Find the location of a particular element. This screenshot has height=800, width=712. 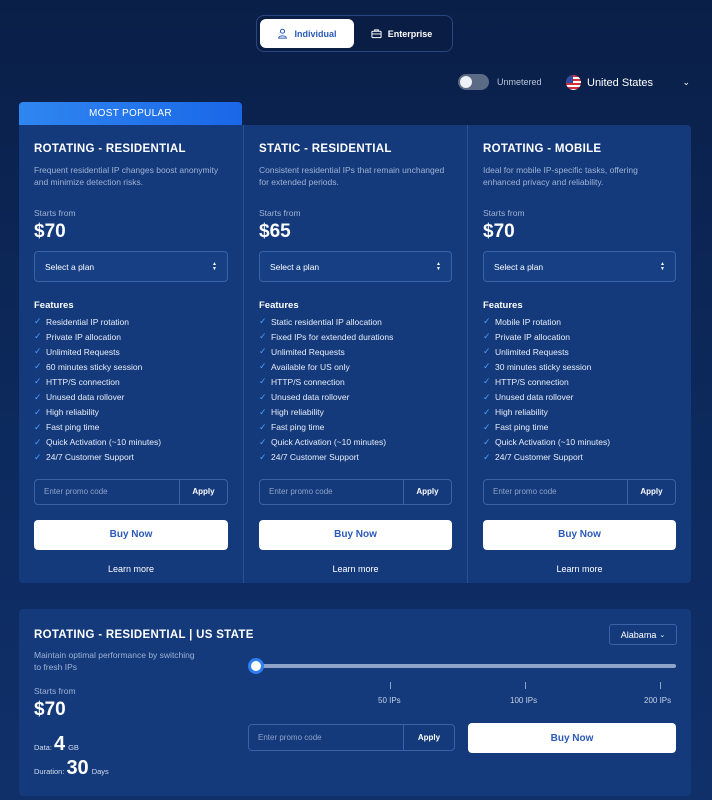

plan-price: $70 is located at coordinates (499, 231).